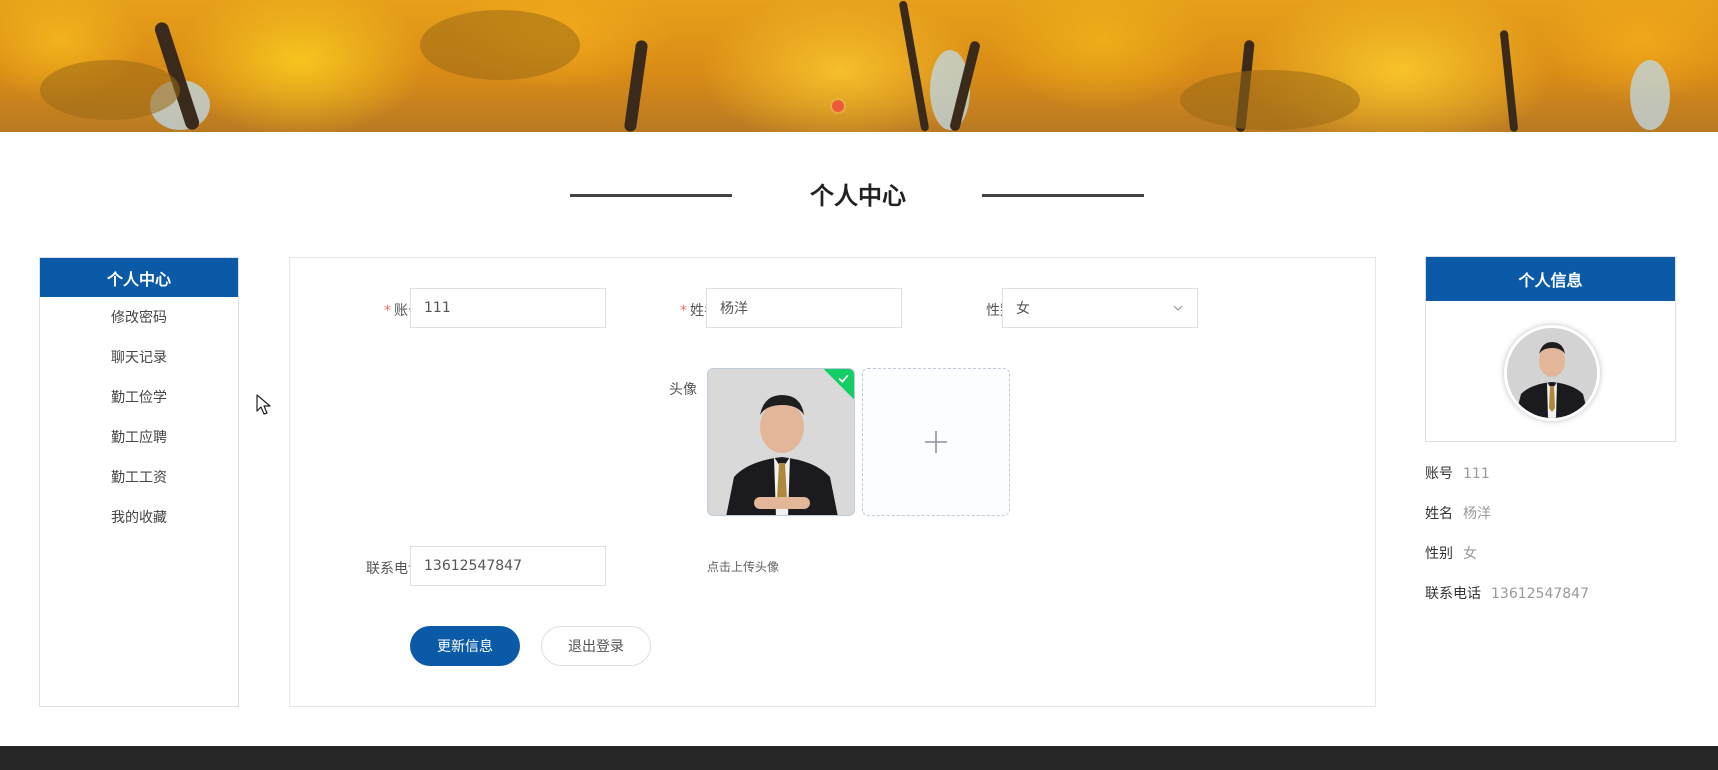 This screenshot has height=770, width=1718. Describe the element at coordinates (139, 517) in the screenshot. I see `sidebar-item-my-favorites: 我的收藏` at that location.